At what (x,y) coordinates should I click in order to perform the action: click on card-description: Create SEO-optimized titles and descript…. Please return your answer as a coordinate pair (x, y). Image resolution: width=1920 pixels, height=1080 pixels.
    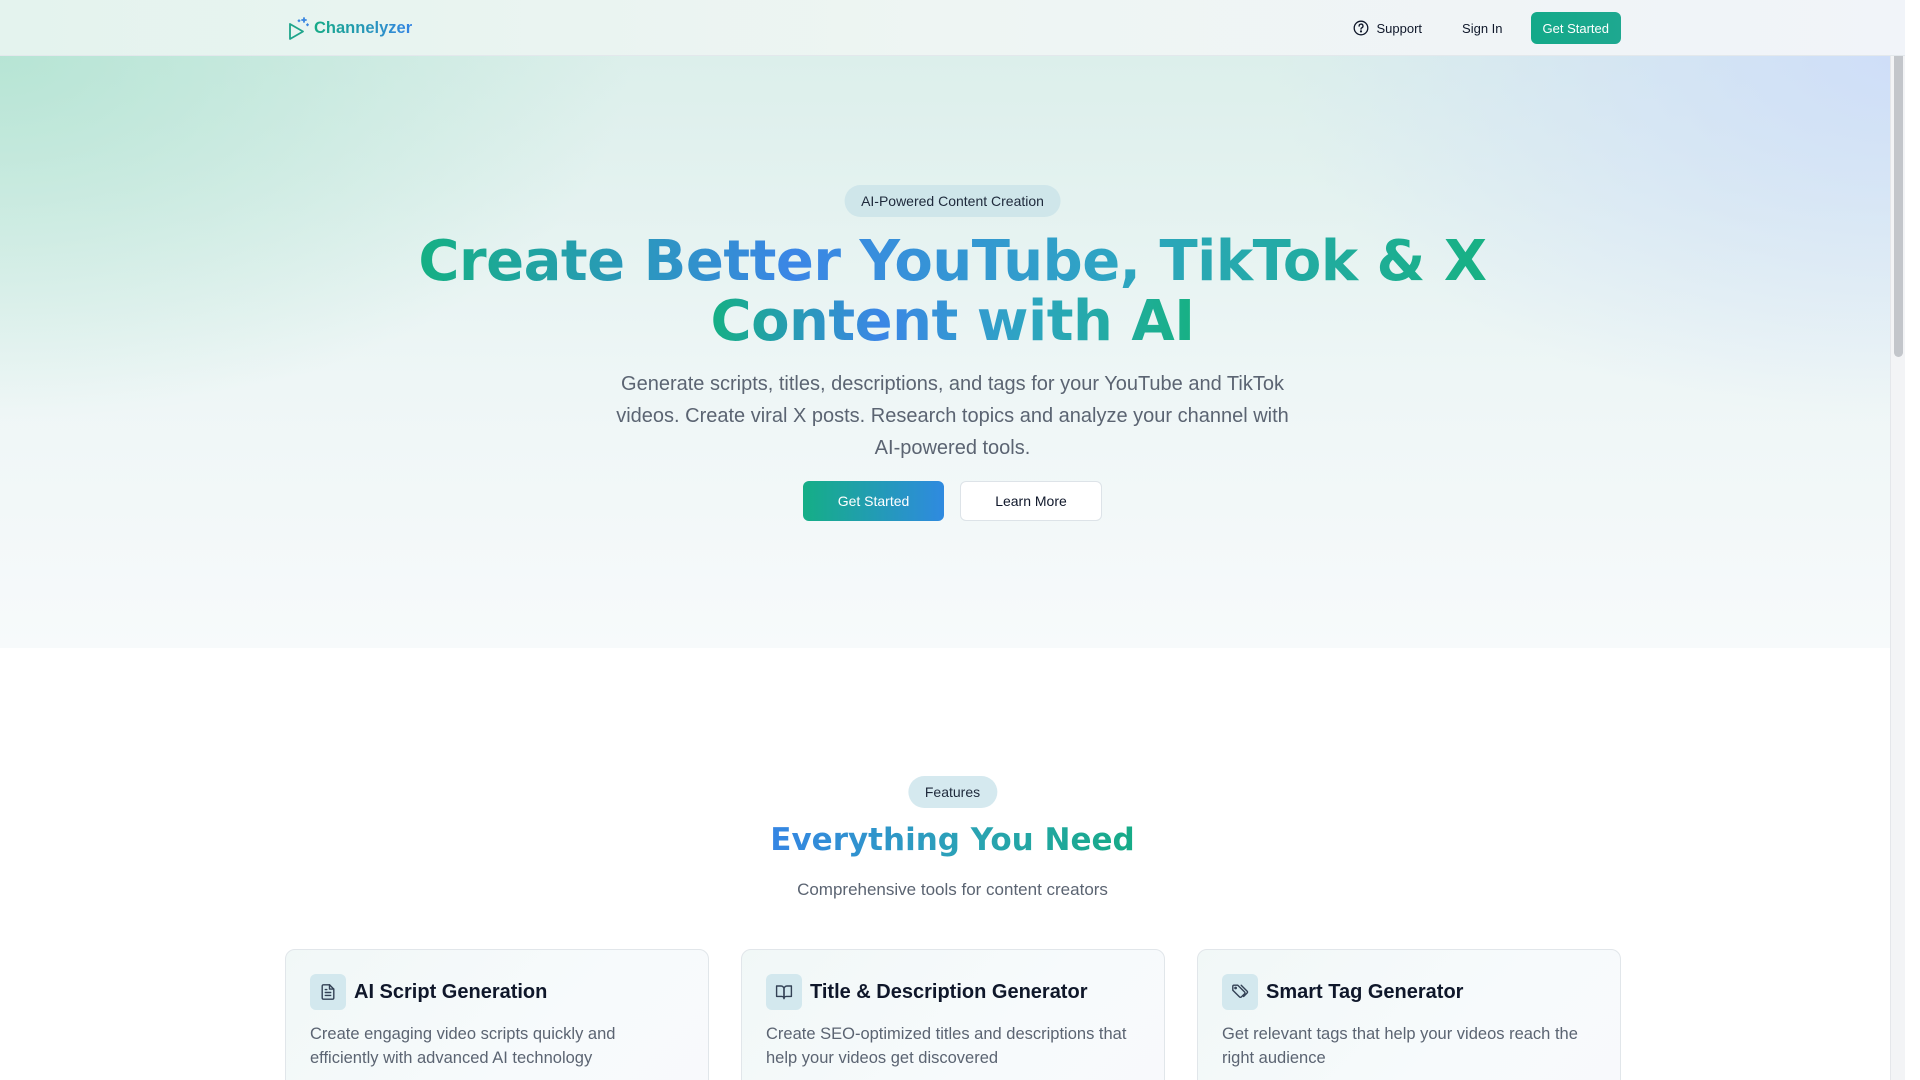
    Looking at the image, I should click on (946, 1046).